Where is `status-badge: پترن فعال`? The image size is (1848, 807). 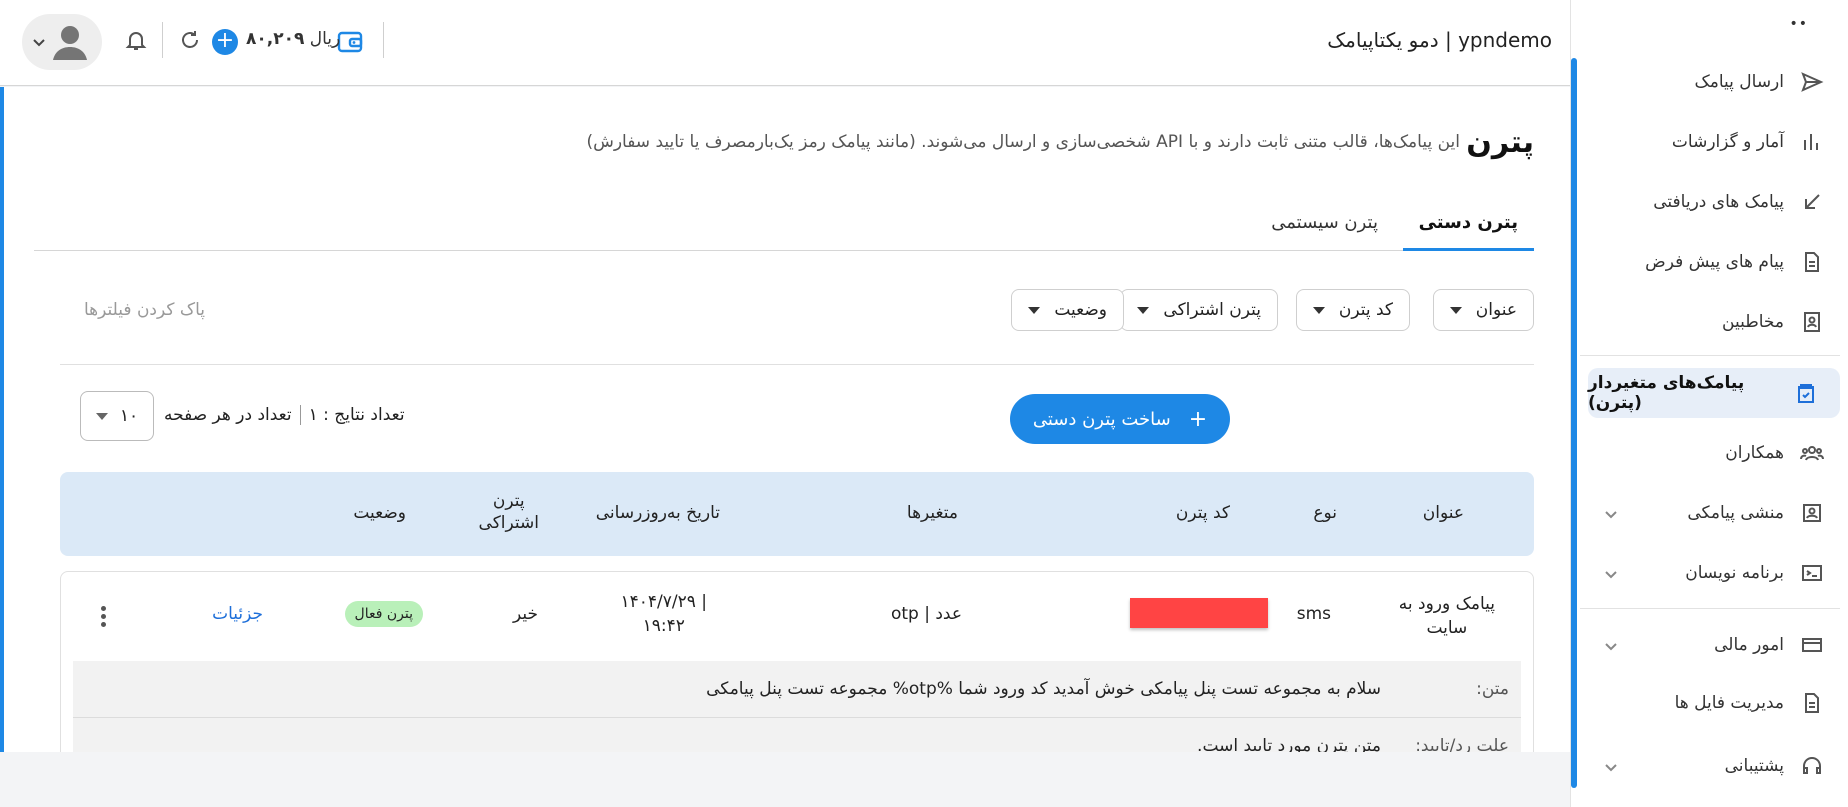
status-badge: پترن فعال is located at coordinates (383, 614).